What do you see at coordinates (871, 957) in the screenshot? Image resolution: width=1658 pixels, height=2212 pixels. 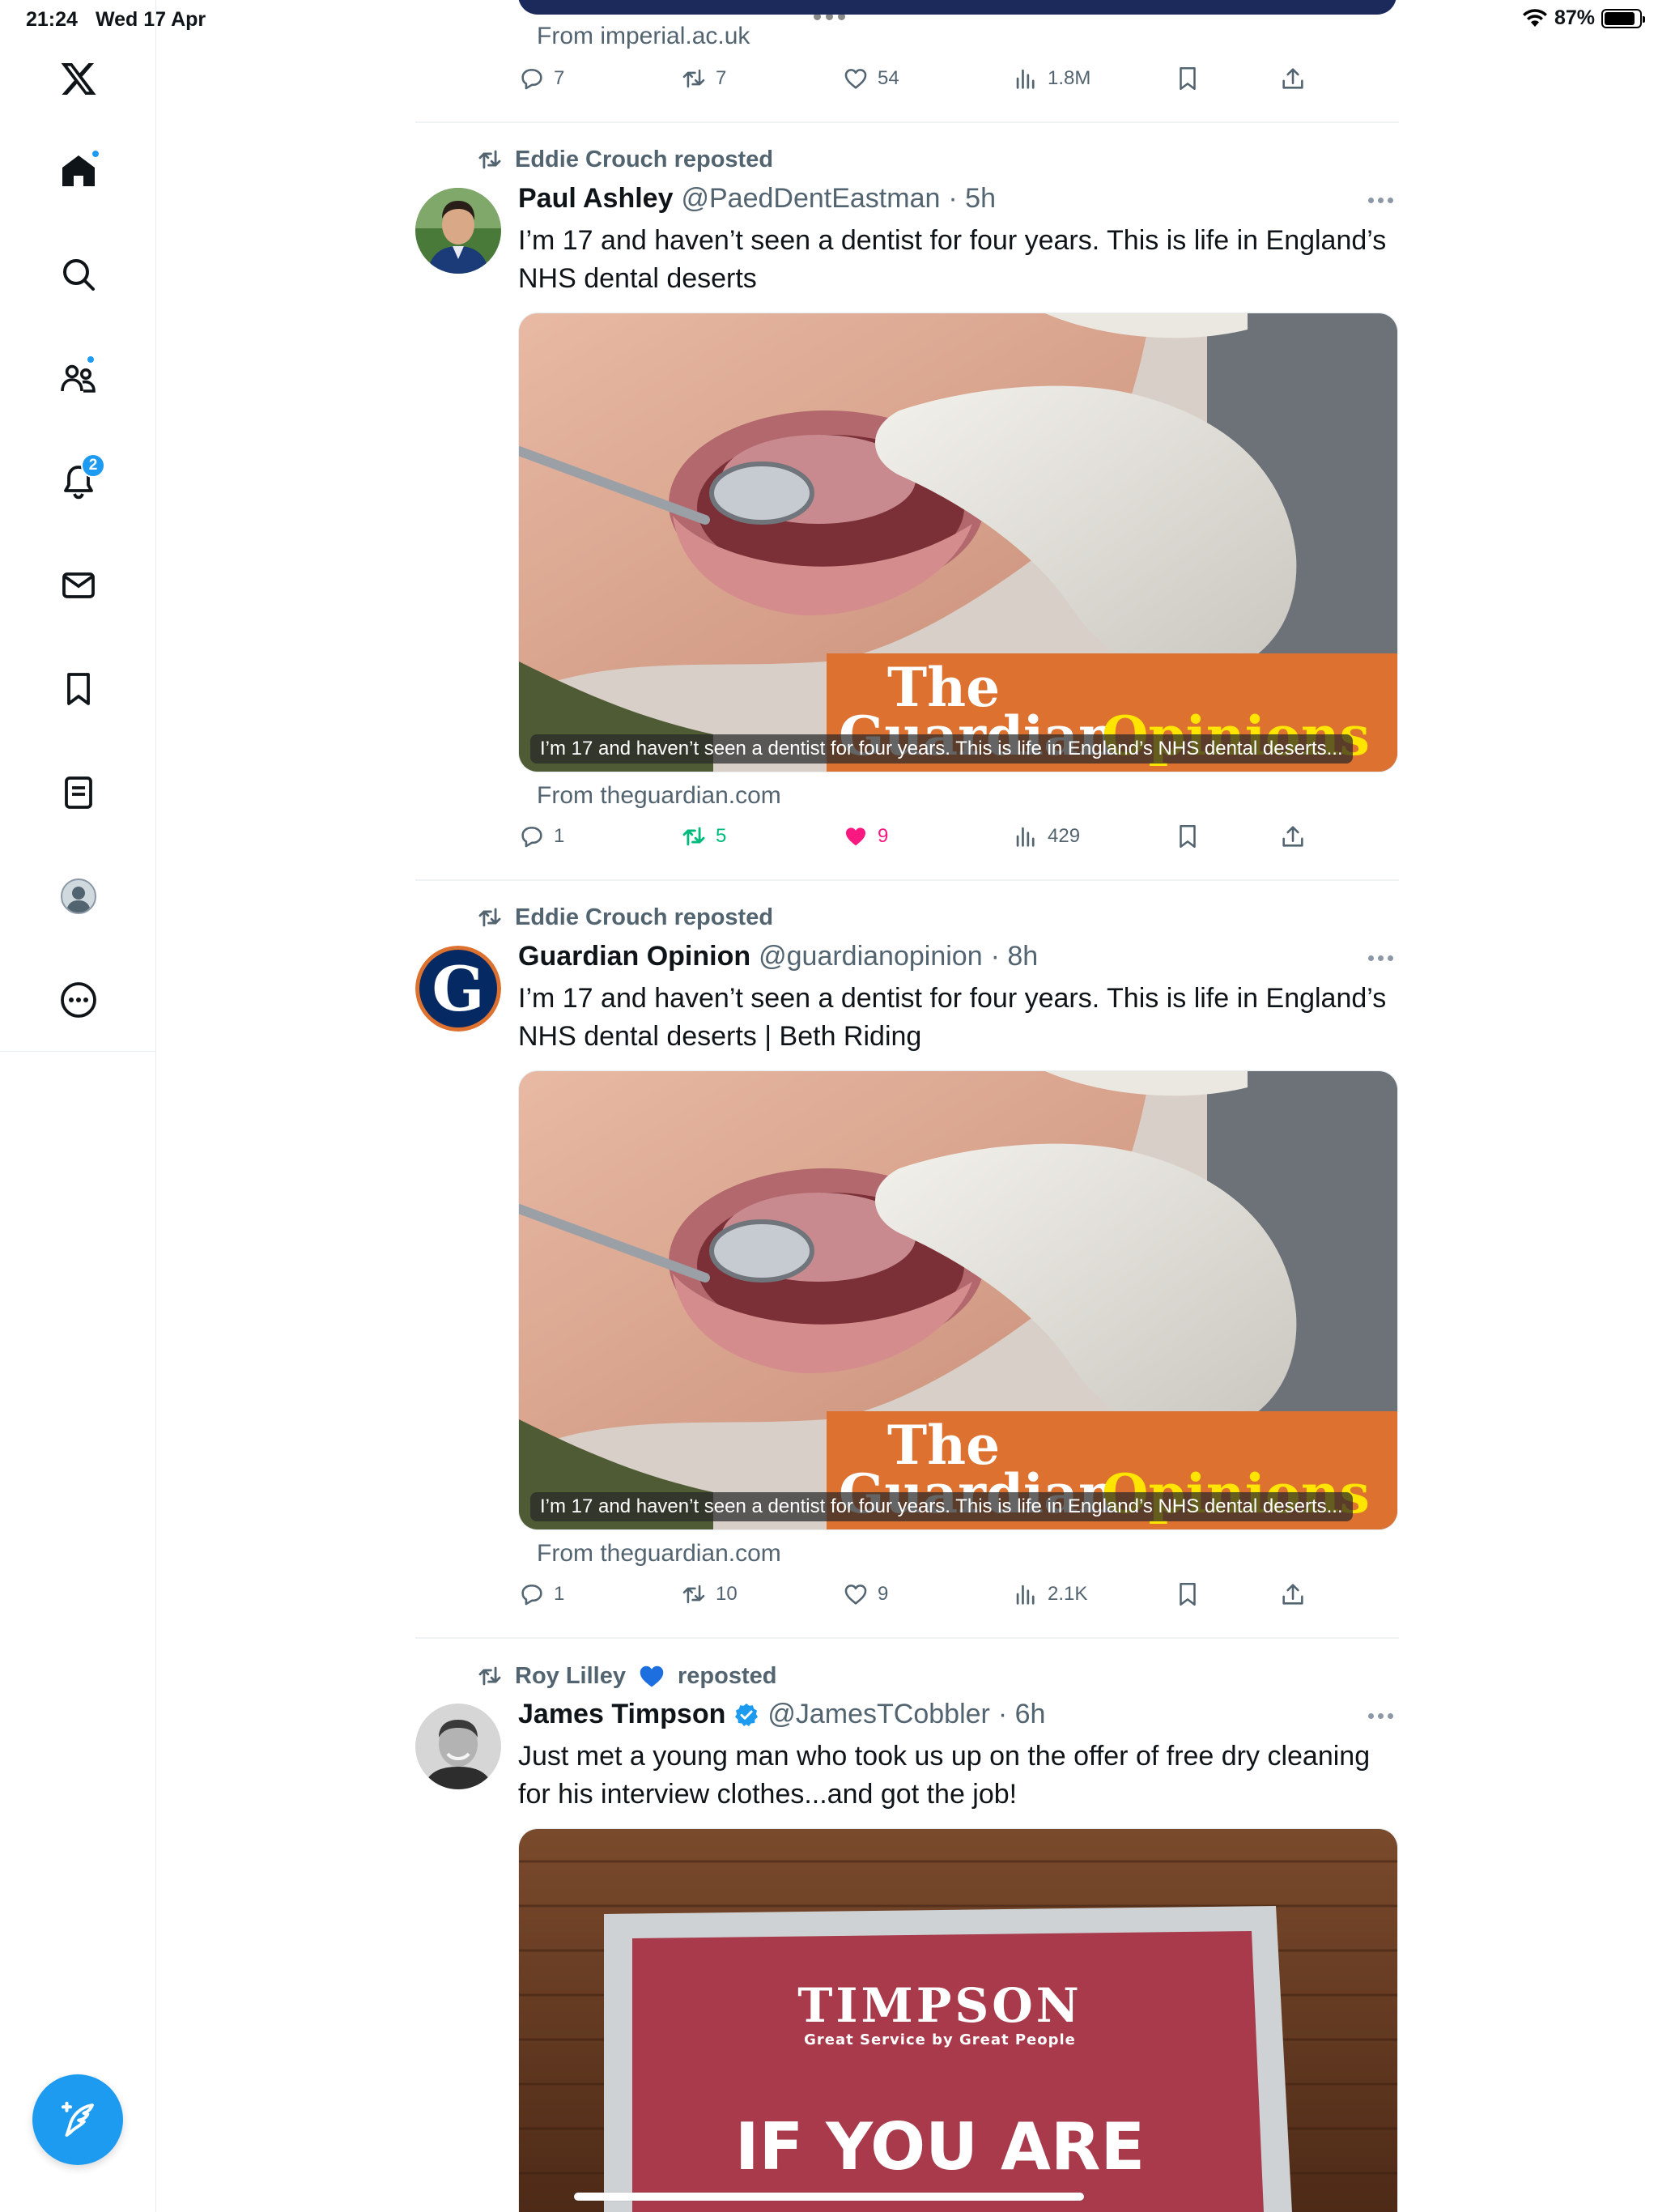 I see `author-handle: @guardianopinion` at bounding box center [871, 957].